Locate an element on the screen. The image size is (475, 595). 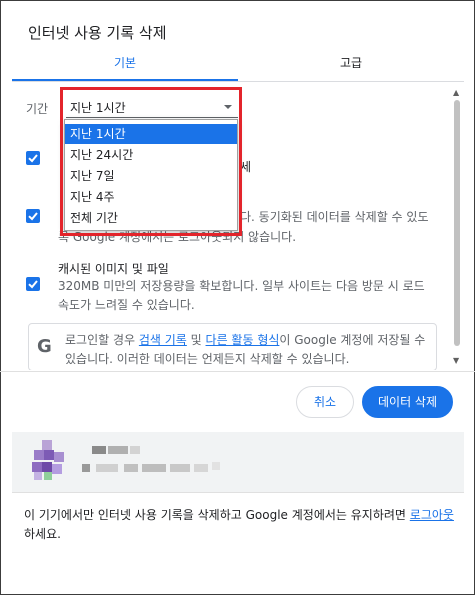
tab-advanced: 고급 is located at coordinates (351, 65).